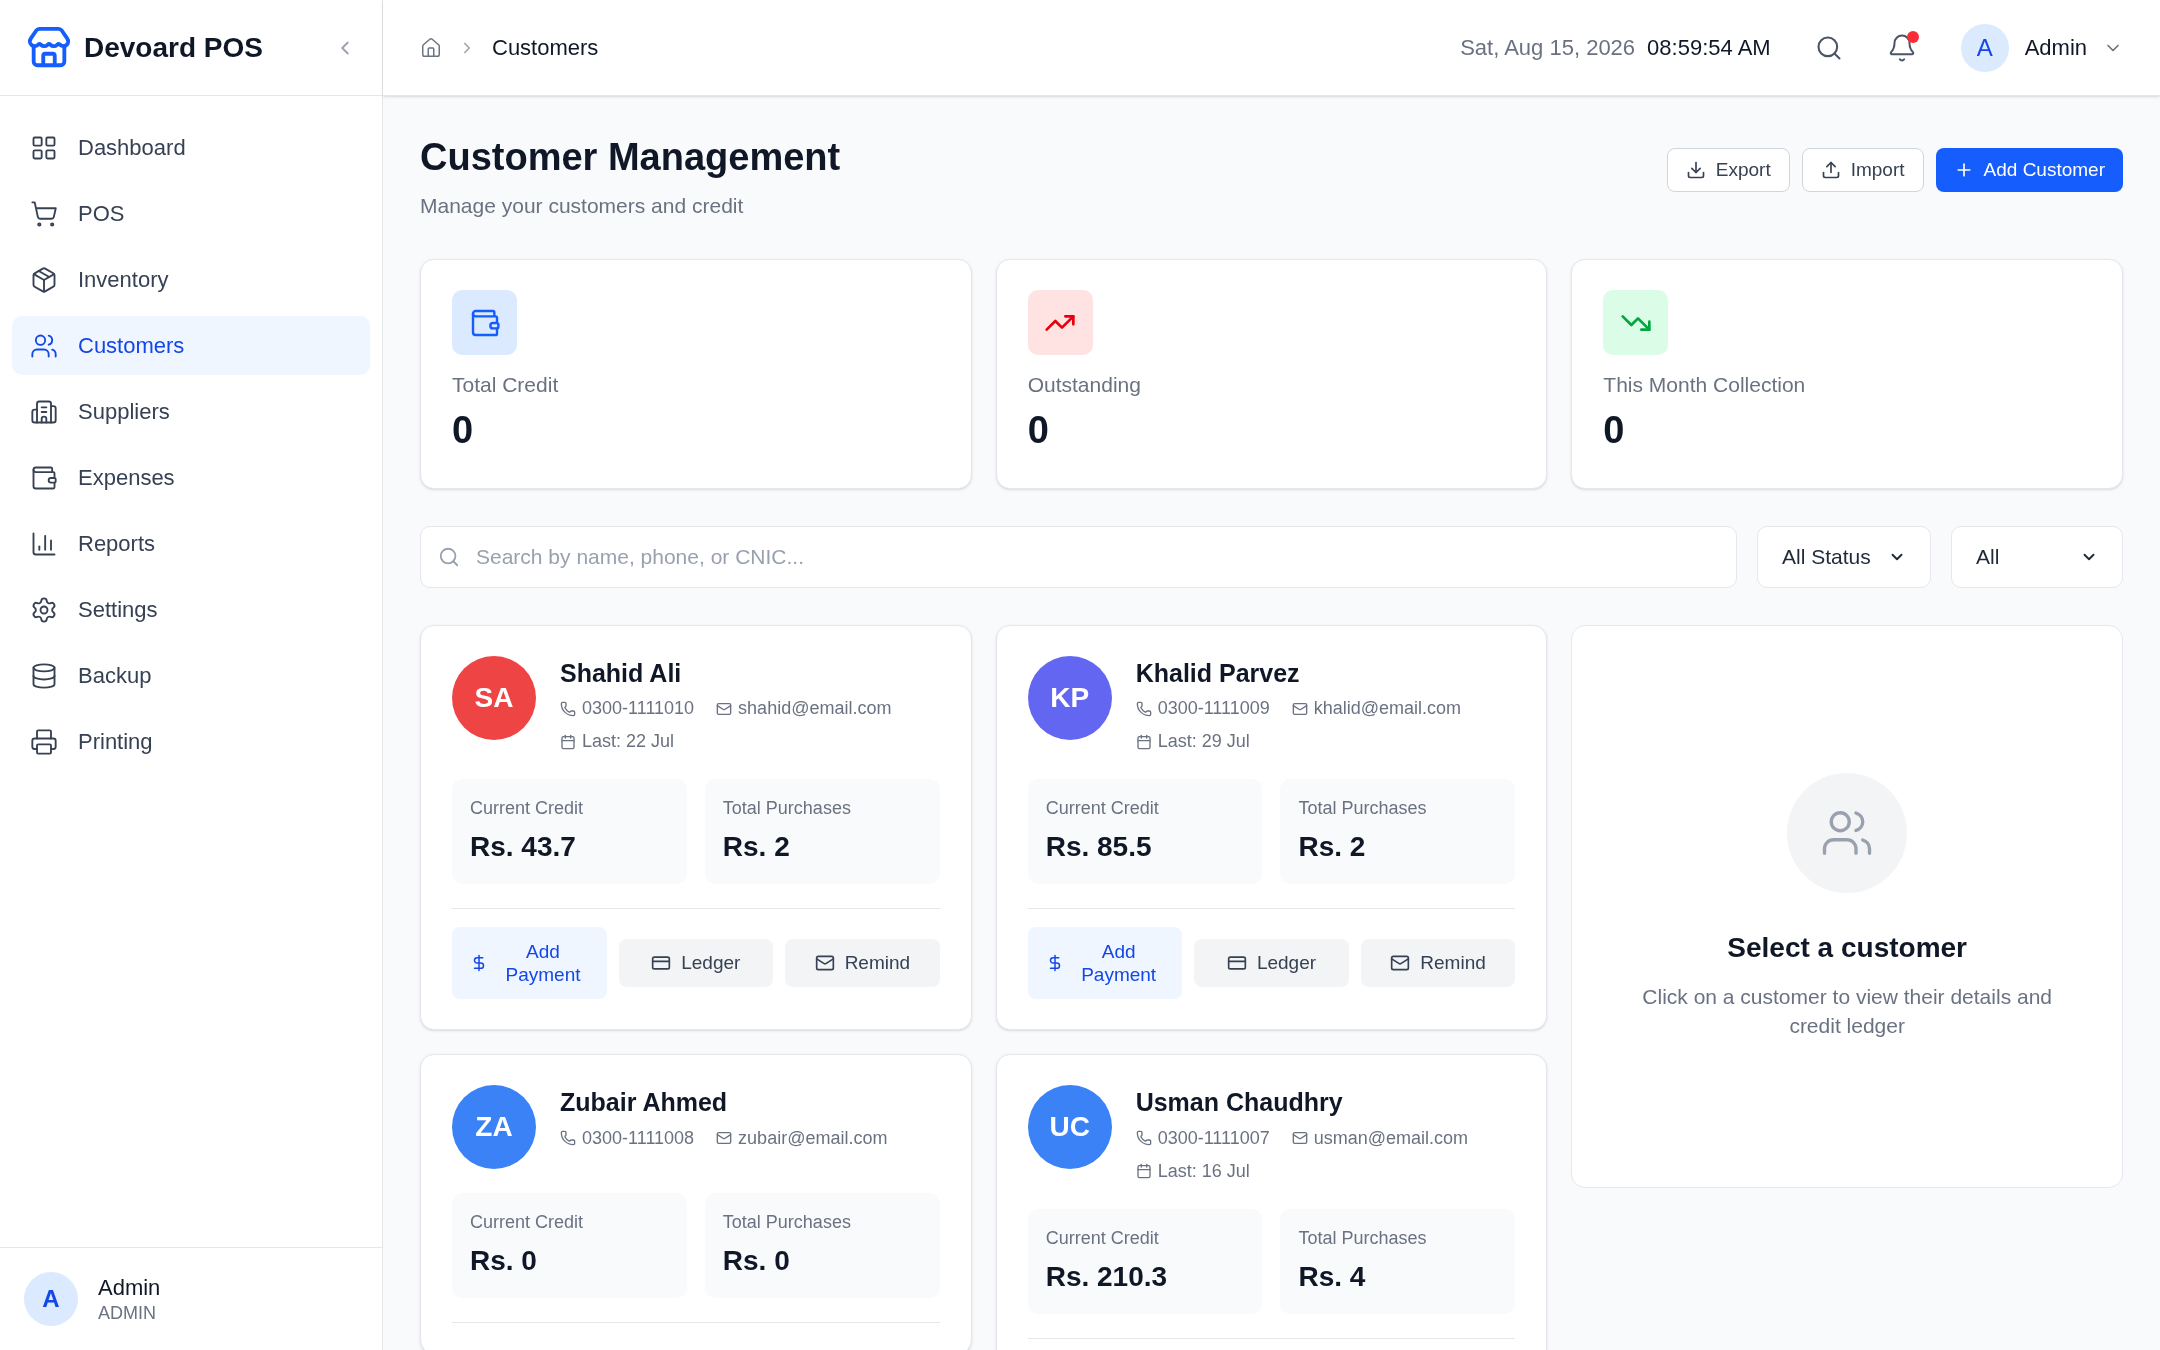 This screenshot has width=2160, height=1350. What do you see at coordinates (621, 673) in the screenshot?
I see `customer-name: Shahid Ali` at bounding box center [621, 673].